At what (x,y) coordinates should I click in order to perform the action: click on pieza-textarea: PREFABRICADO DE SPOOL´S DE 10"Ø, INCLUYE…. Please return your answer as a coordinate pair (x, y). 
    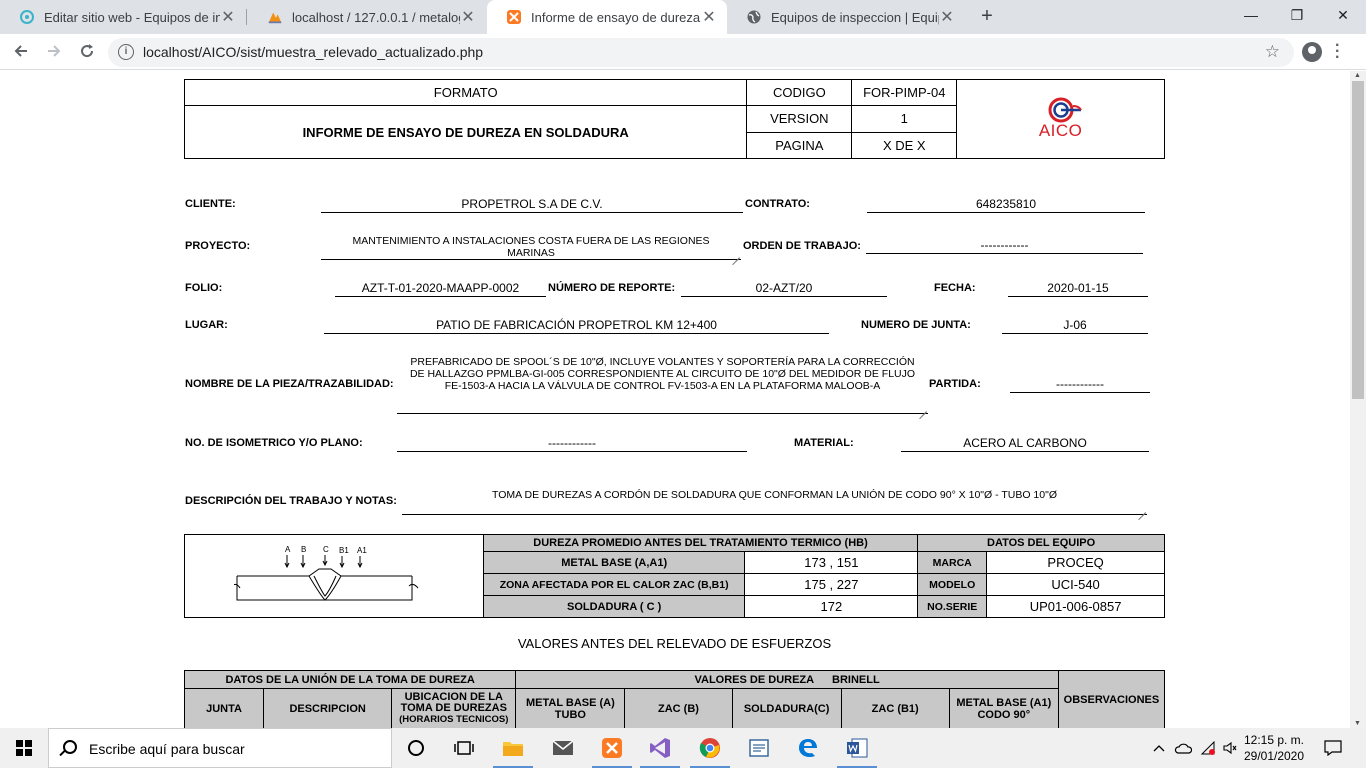
    Looking at the image, I should click on (662, 385).